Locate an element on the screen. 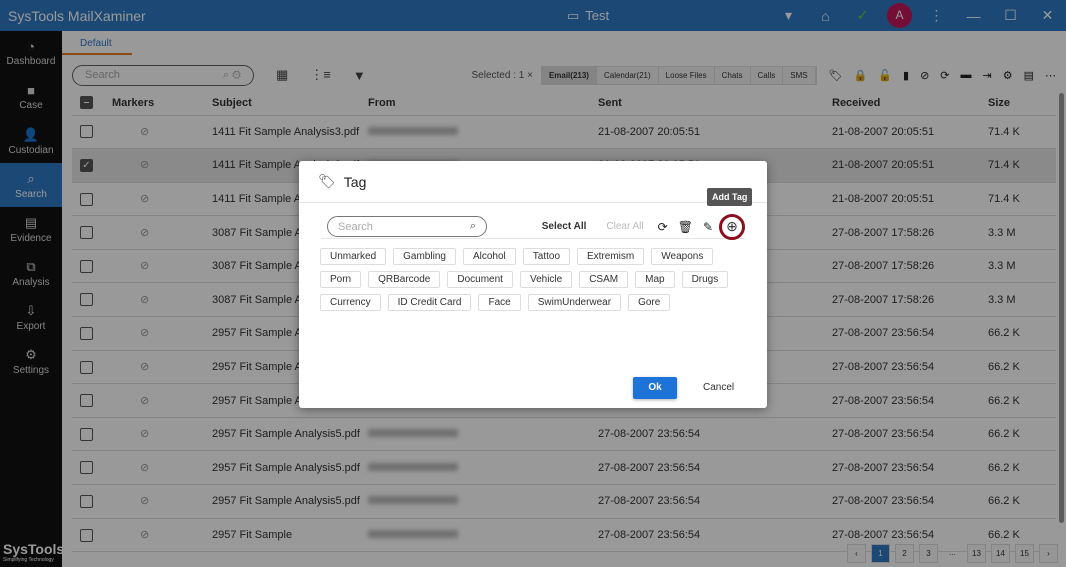 Image resolution: width=1066 pixels, height=567 pixels. tag-chip: QRBarcode is located at coordinates (404, 279).